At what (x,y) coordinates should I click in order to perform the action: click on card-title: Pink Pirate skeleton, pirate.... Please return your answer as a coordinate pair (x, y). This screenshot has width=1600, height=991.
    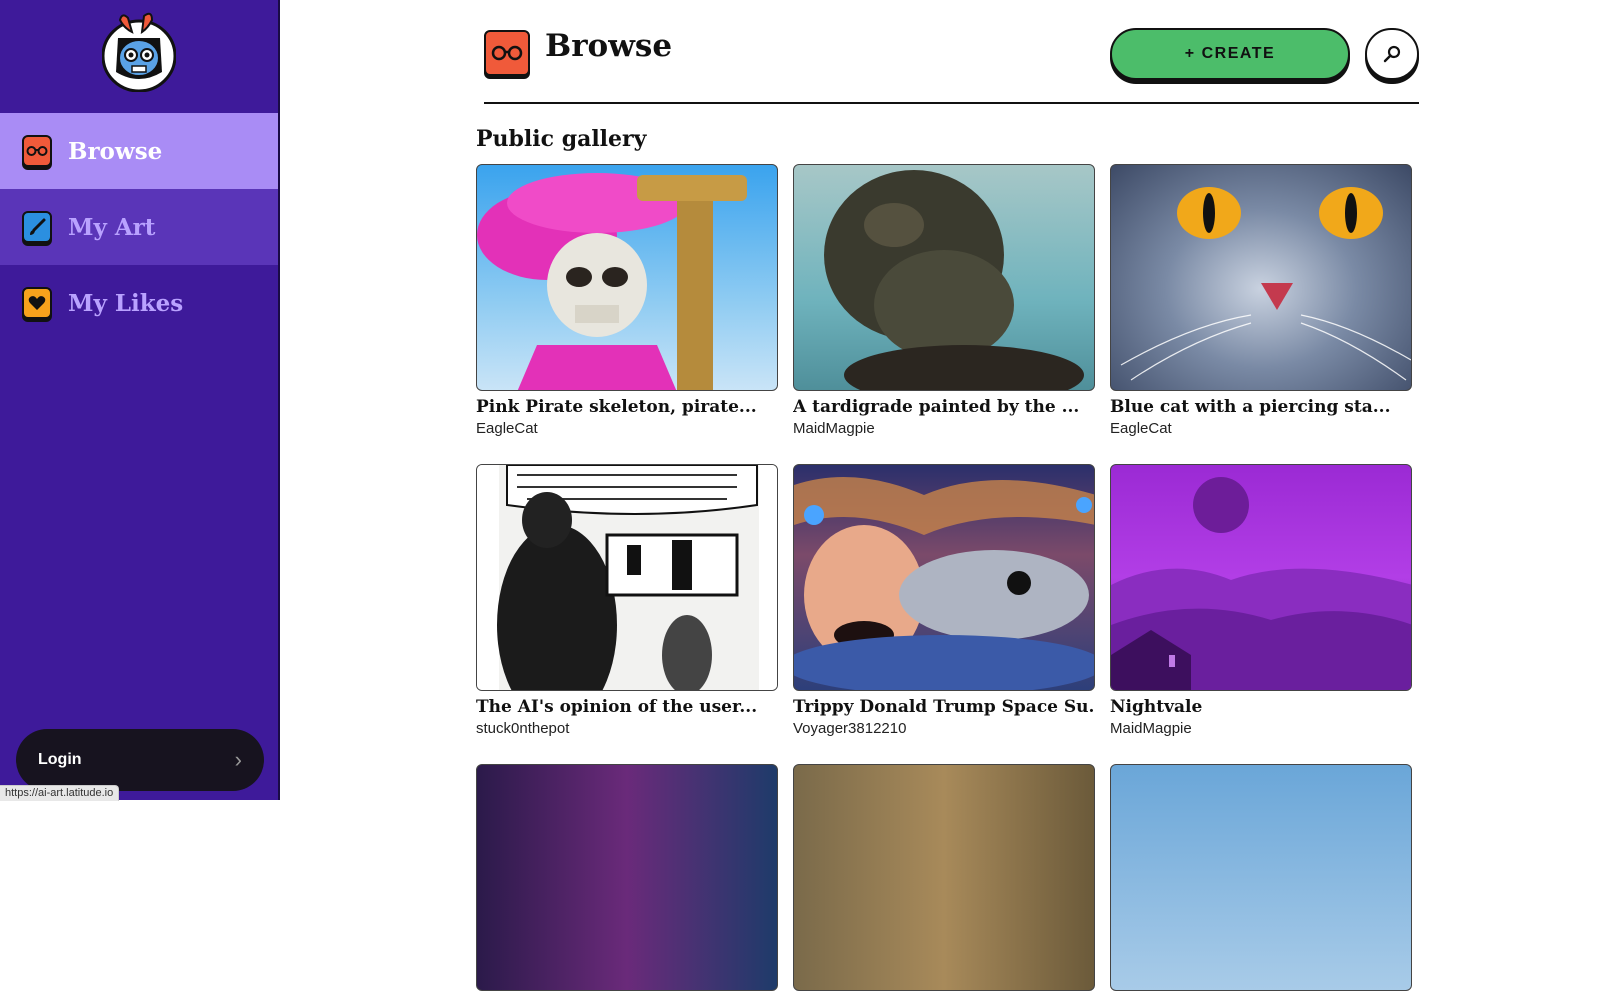
    Looking at the image, I should click on (616, 407).